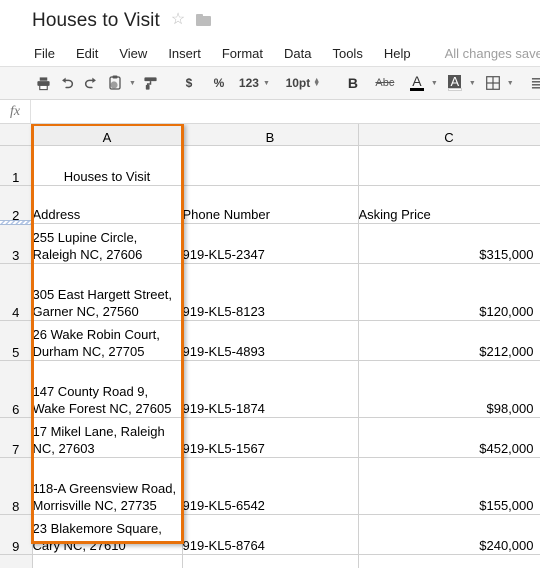 The width and height of the screenshot is (540, 581). Describe the element at coordinates (16, 292) in the screenshot. I see `row-header-4: 4` at that location.